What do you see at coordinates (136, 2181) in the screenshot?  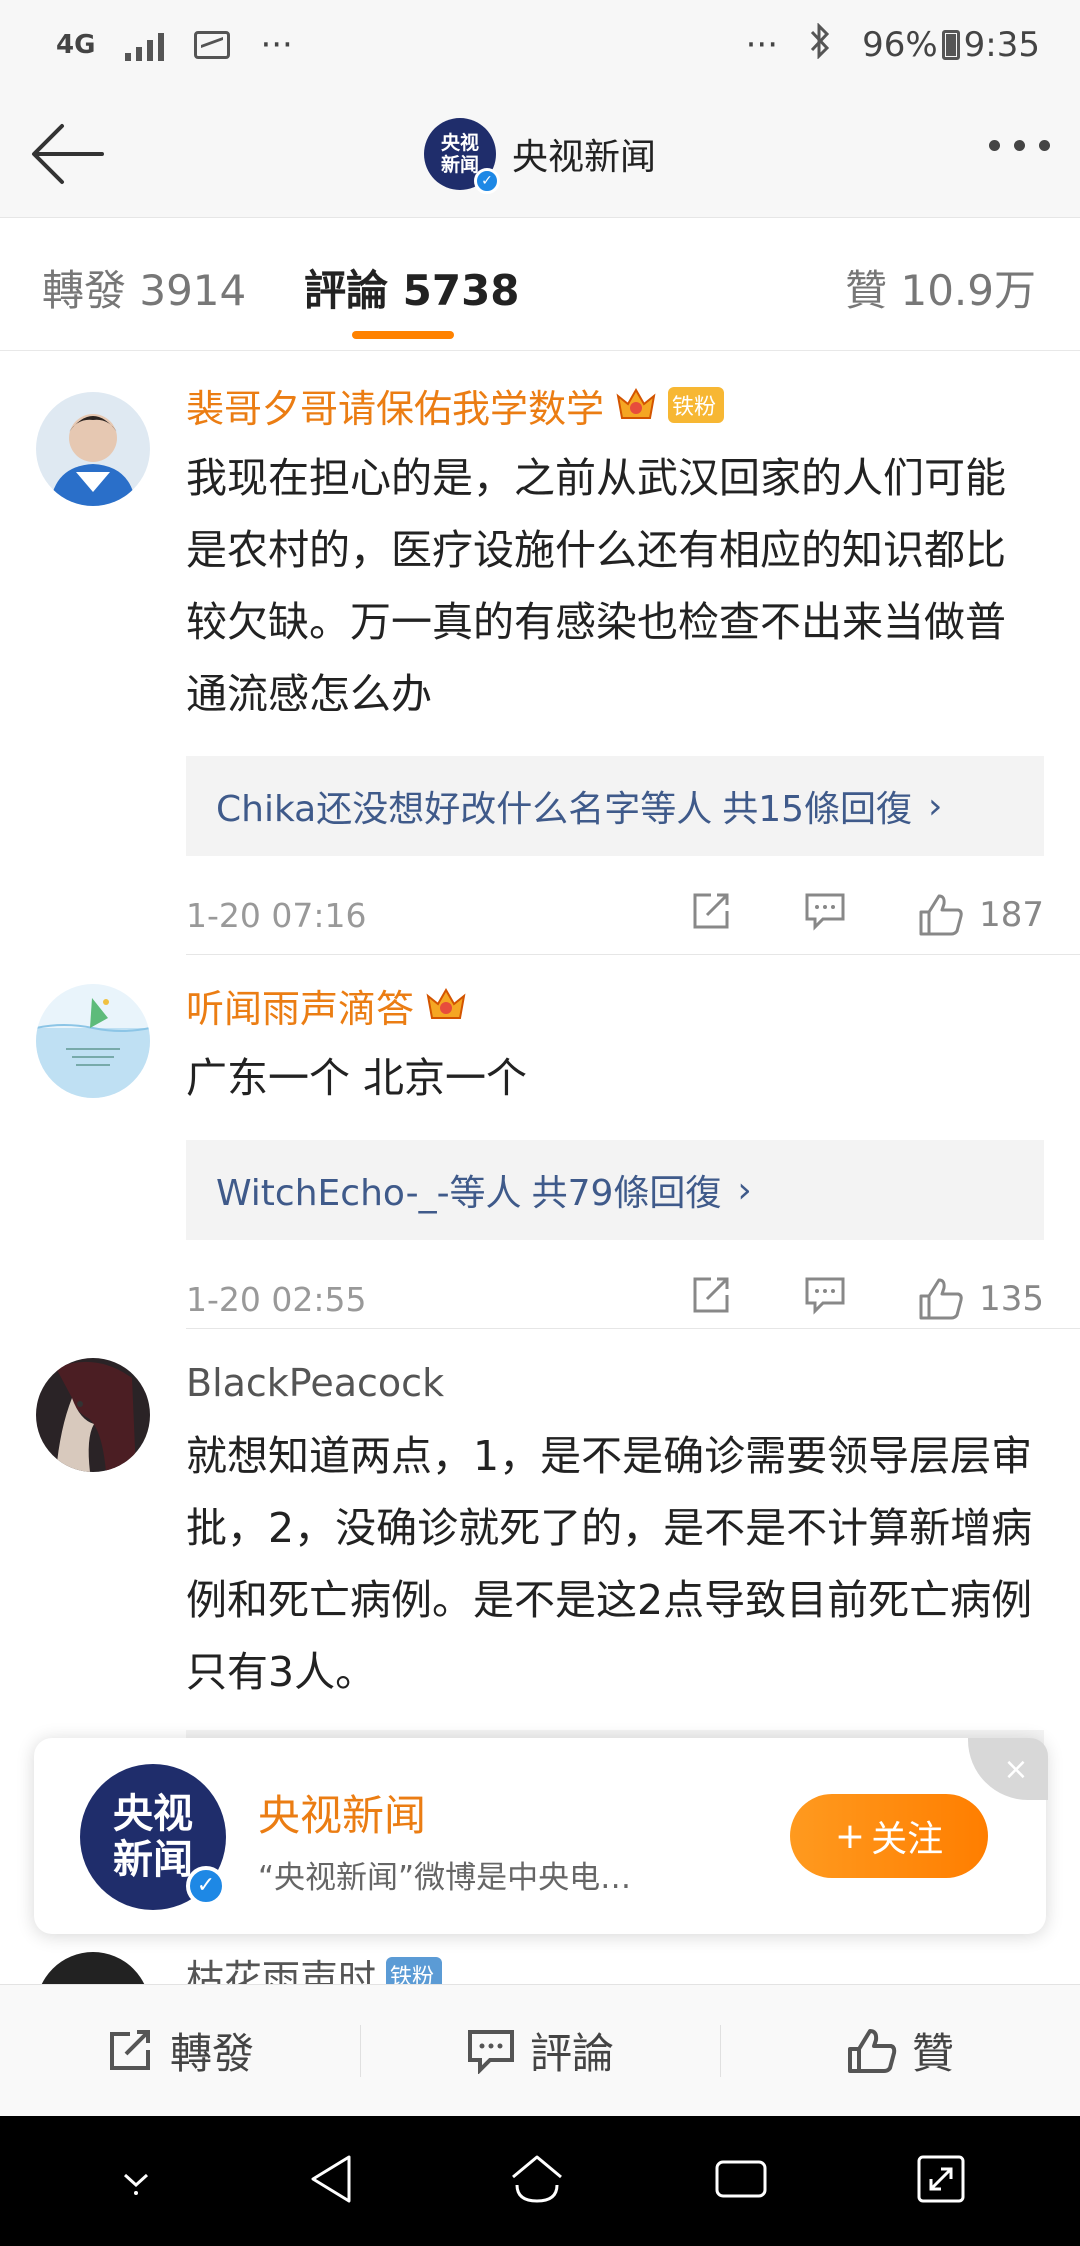 I see `hide-keyboard-icon` at bounding box center [136, 2181].